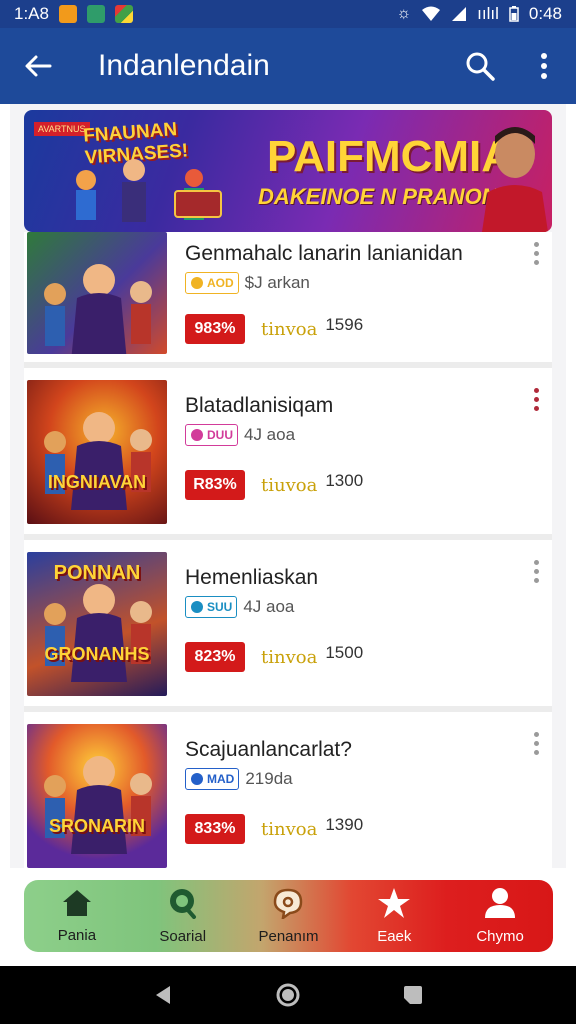 This screenshot has width=576, height=1024. What do you see at coordinates (215, 485) in the screenshot?
I see `discount-badge: R83%` at bounding box center [215, 485].